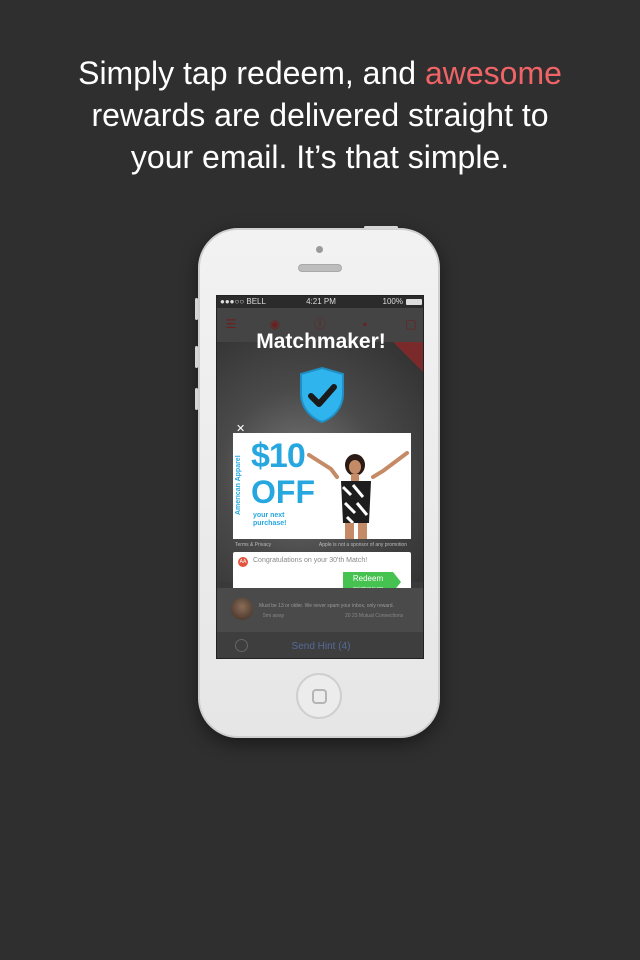 This screenshot has width=640, height=960. I want to click on profile-distance: 5mi away, so click(274, 616).